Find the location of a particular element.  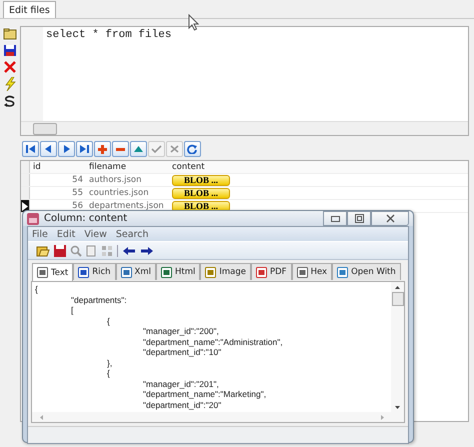

table-cell-text: 54 is located at coordinates (77, 180).